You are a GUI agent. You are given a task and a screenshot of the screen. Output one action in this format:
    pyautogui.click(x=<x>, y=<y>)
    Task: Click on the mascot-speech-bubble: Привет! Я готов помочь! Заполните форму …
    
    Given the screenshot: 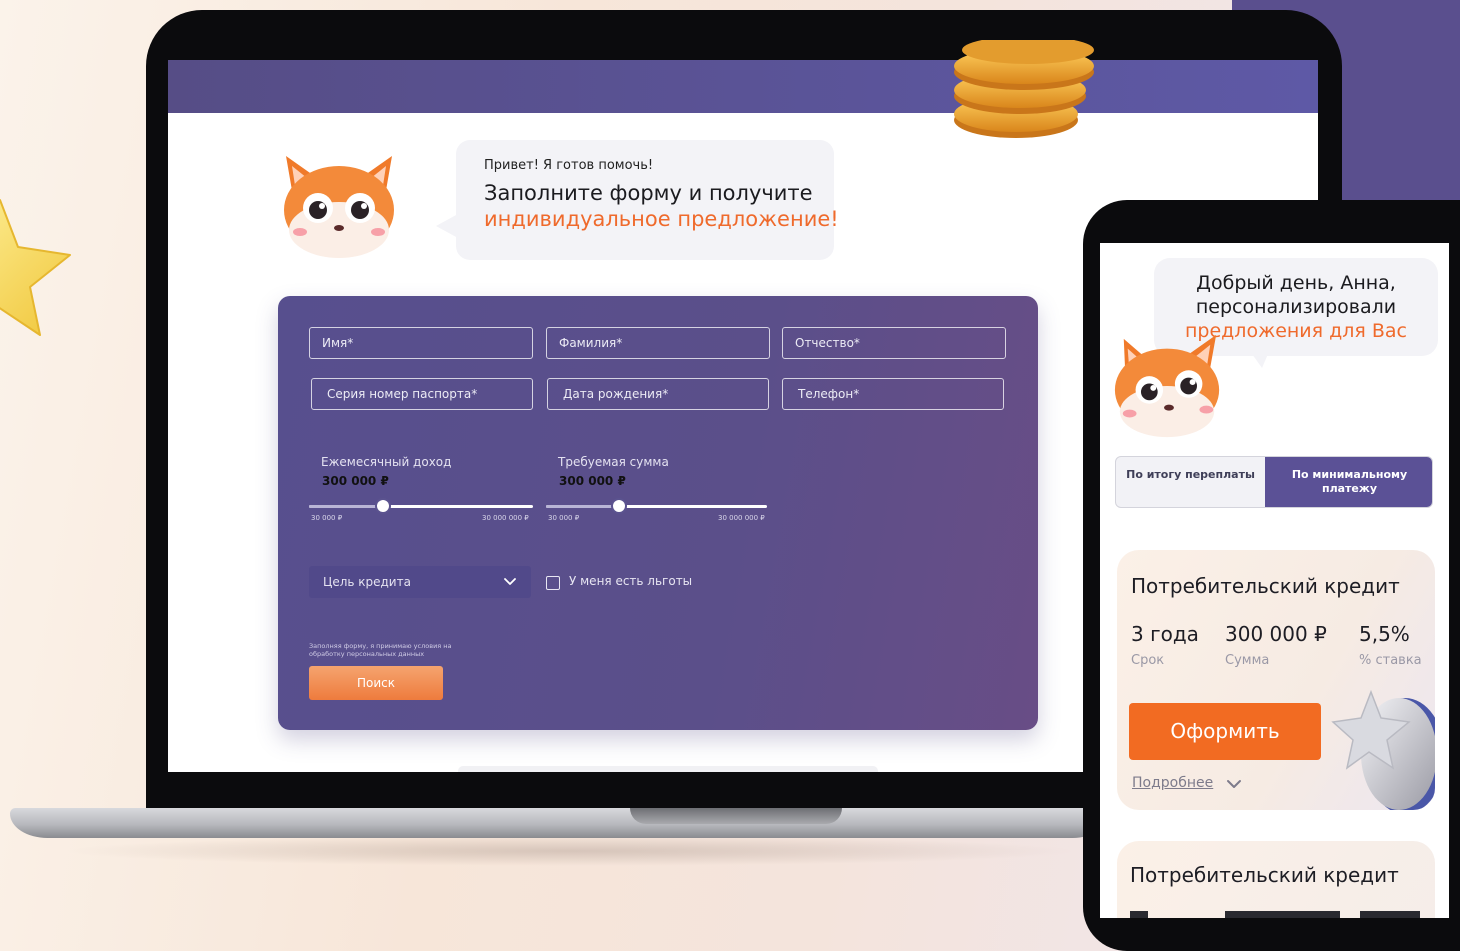 What is the action you would take?
    pyautogui.click(x=637, y=200)
    